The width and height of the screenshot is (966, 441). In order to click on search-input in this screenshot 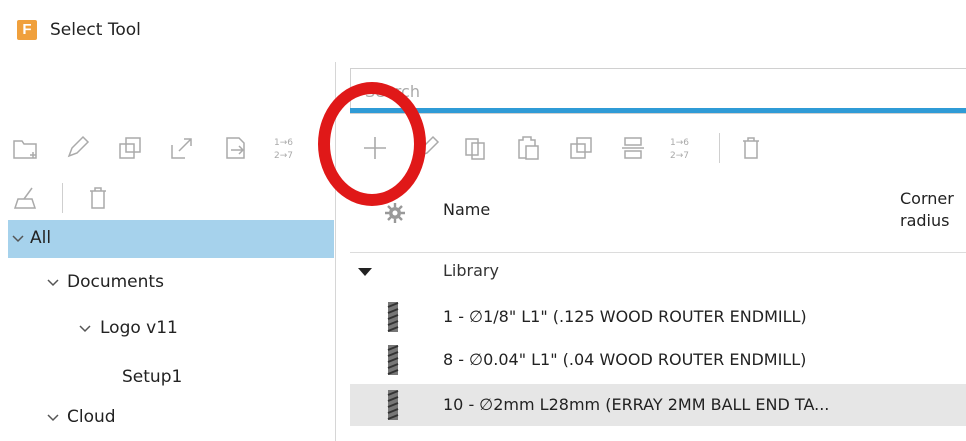, I will do `click(645, 91)`.